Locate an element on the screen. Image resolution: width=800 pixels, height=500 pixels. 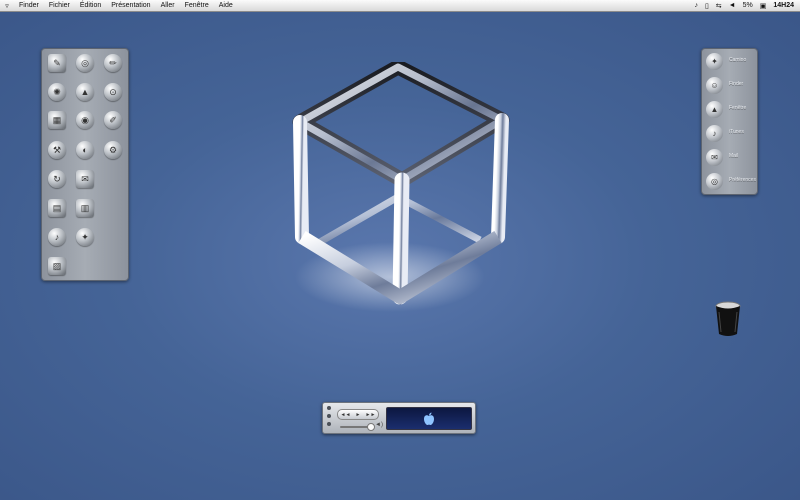
menu-presentation: Présentation is located at coordinates (130, 5).